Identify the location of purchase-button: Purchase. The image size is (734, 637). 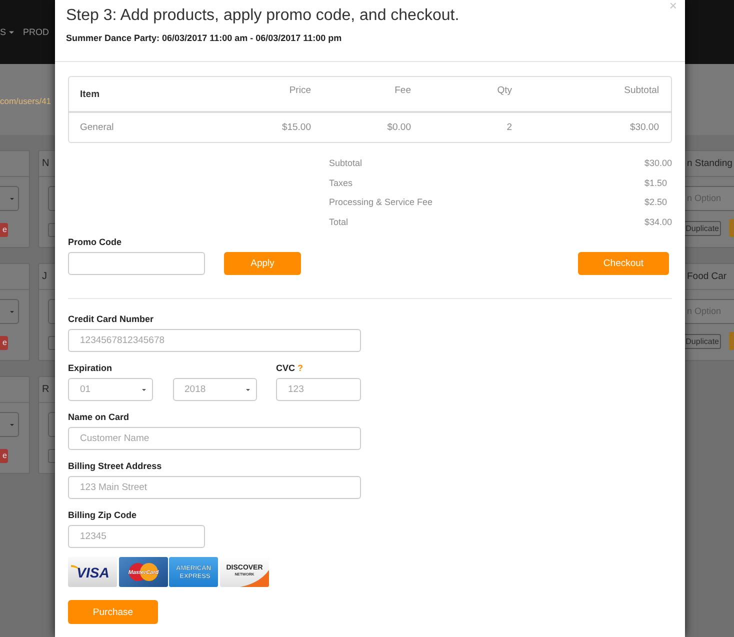
(113, 612).